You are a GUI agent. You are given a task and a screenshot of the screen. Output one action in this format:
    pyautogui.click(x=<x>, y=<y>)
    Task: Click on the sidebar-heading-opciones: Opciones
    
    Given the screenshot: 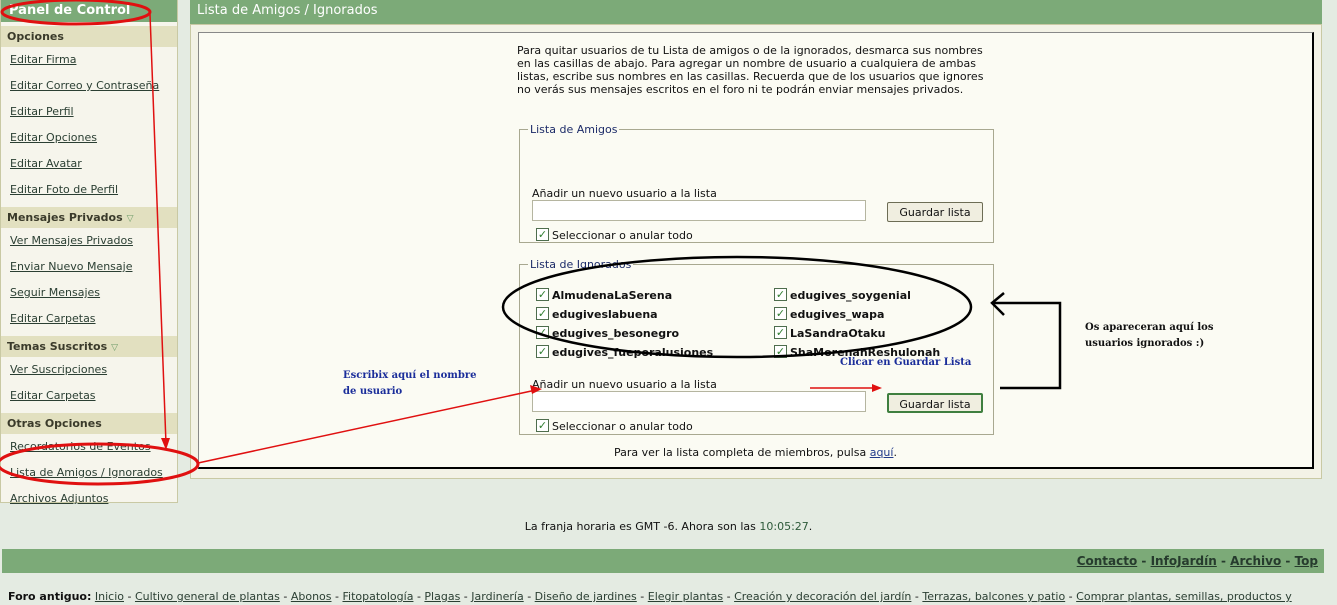 What is the action you would take?
    pyautogui.click(x=89, y=36)
    